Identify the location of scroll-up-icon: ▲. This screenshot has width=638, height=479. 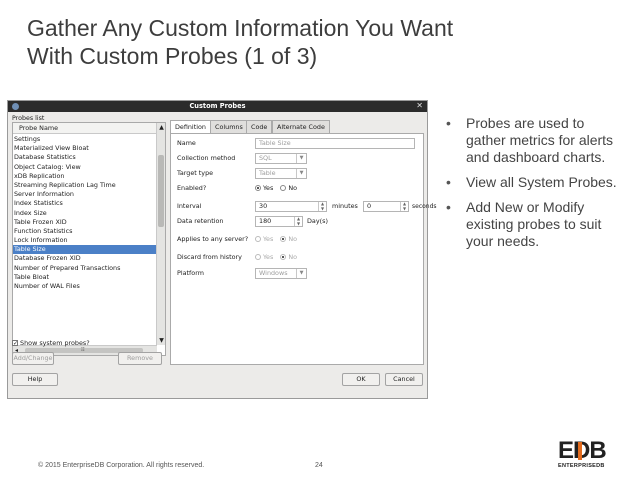
(161, 127).